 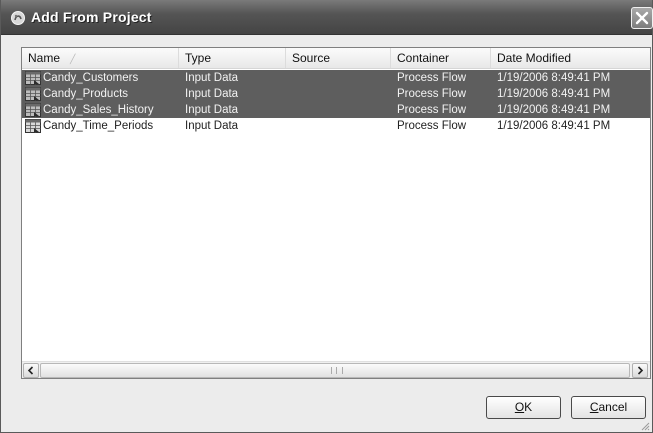 I want to click on close-icon, so click(x=642, y=18).